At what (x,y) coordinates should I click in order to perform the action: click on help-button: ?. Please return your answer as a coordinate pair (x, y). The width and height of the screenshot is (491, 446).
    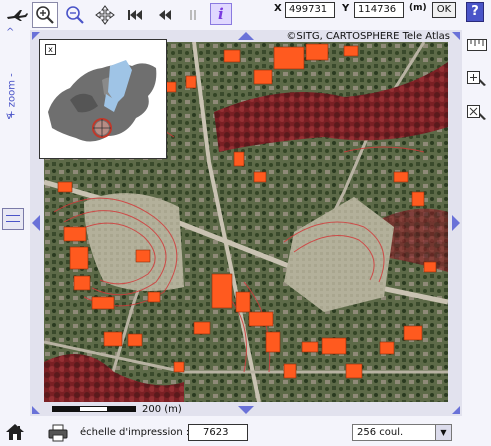
    Looking at the image, I should click on (475, 12).